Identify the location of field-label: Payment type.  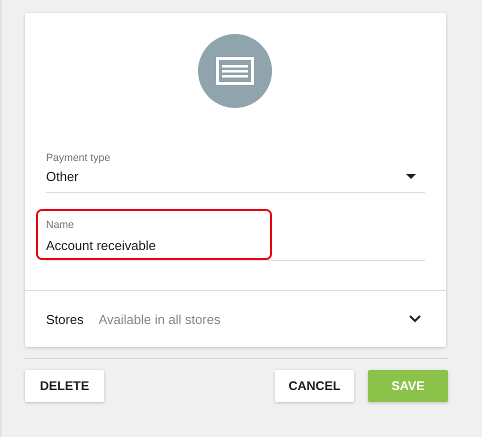
(79, 158).